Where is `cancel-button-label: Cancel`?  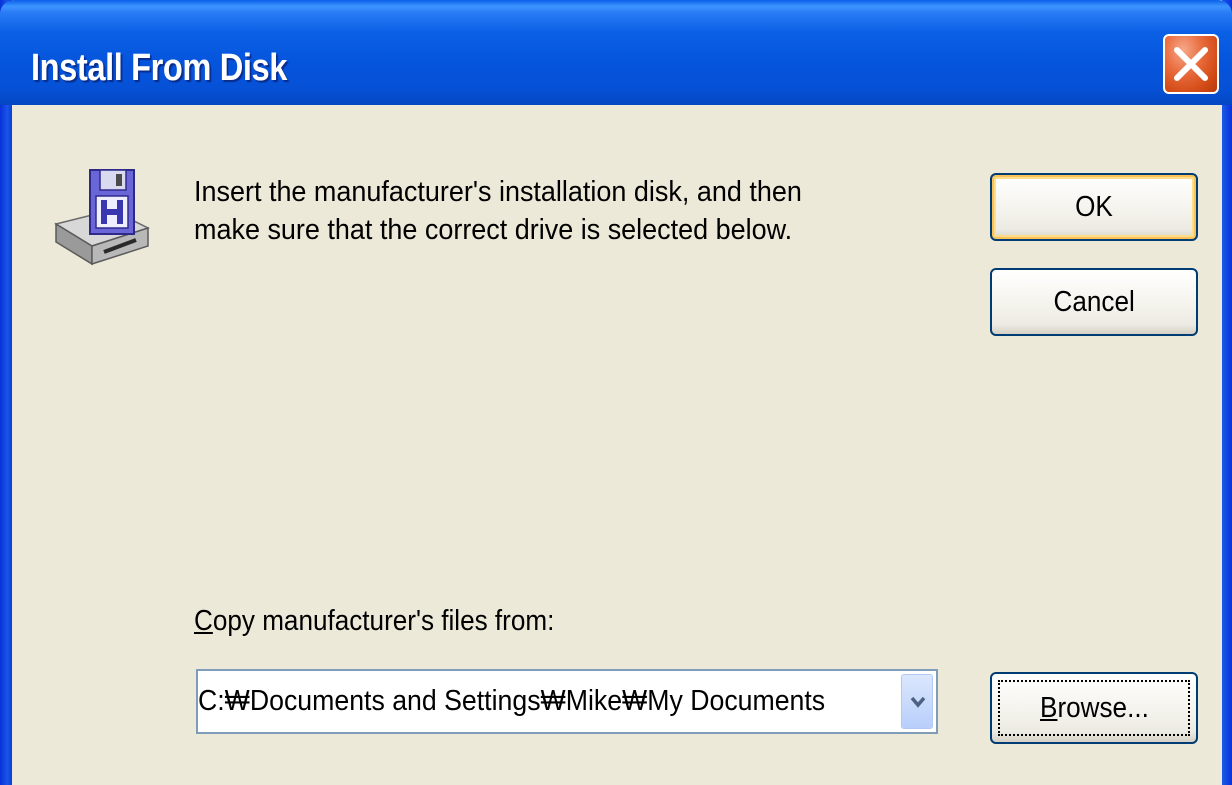 cancel-button-label: Cancel is located at coordinates (1094, 301).